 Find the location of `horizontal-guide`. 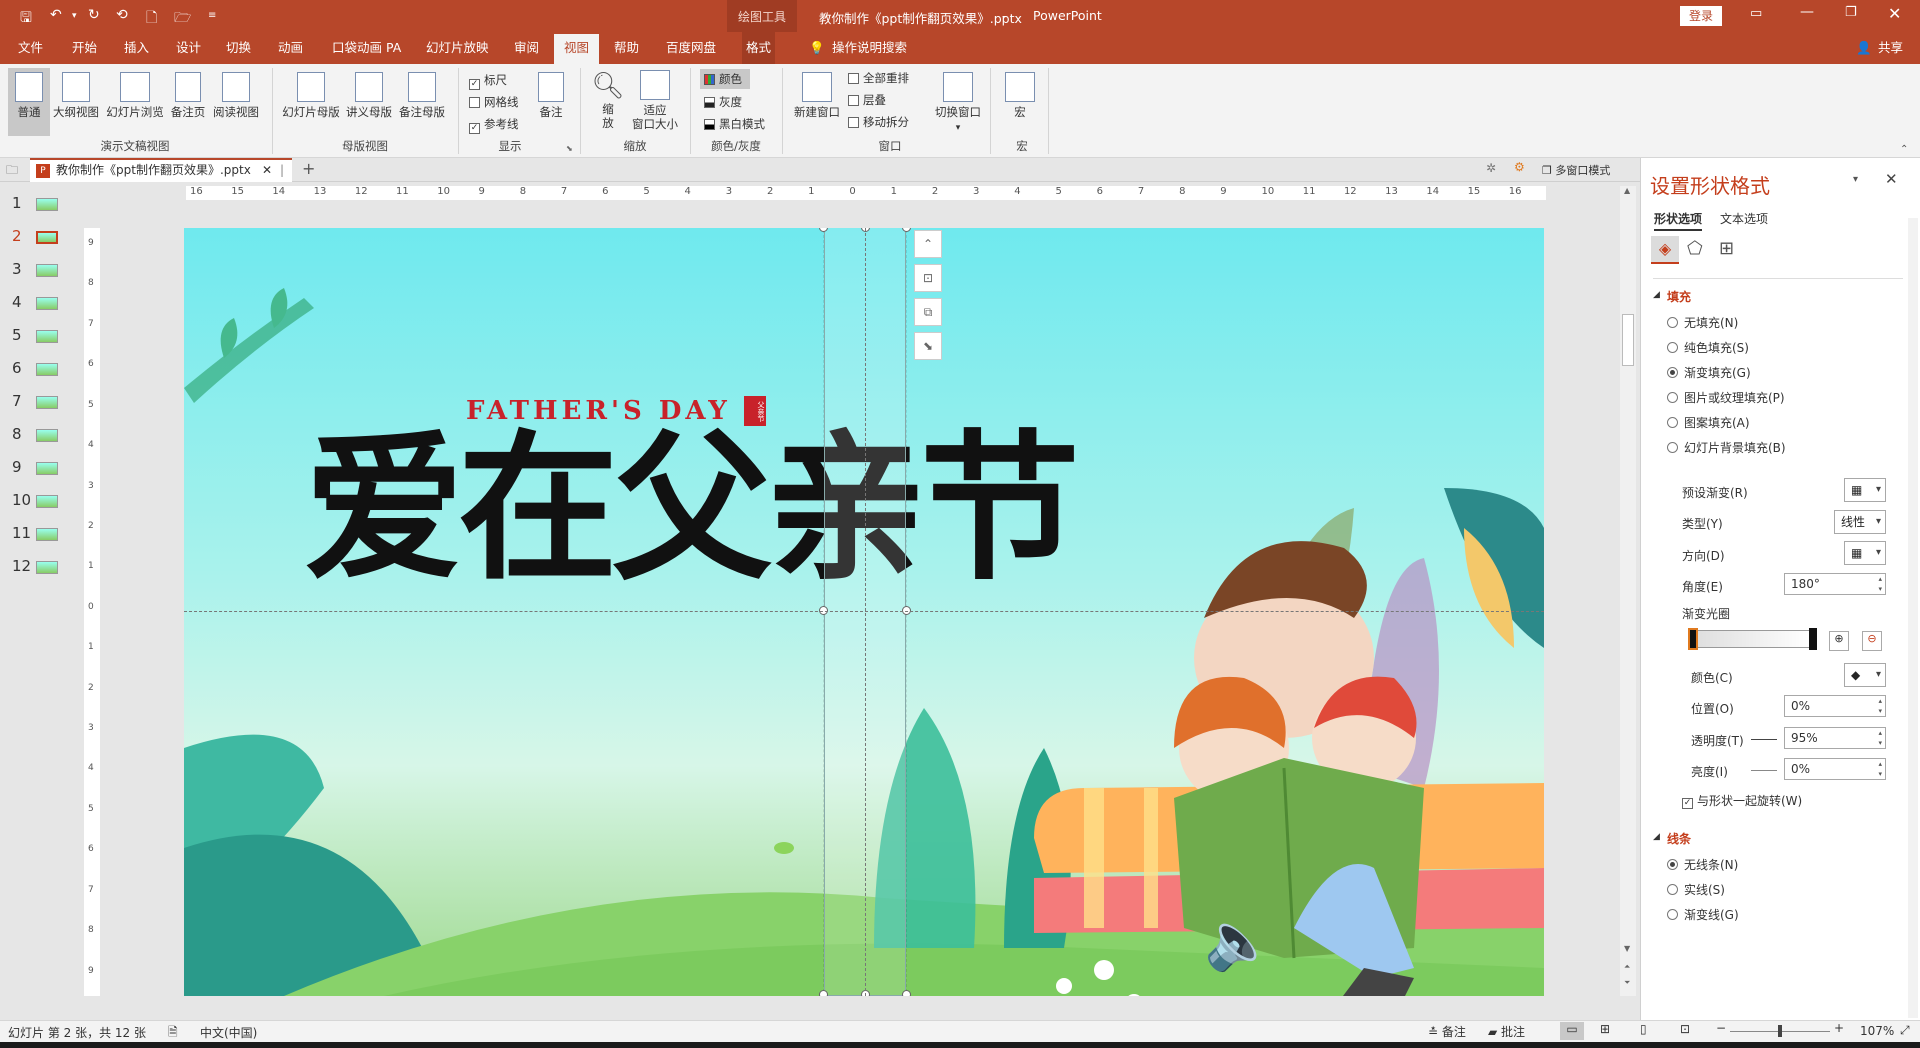

horizontal-guide is located at coordinates (864, 611).